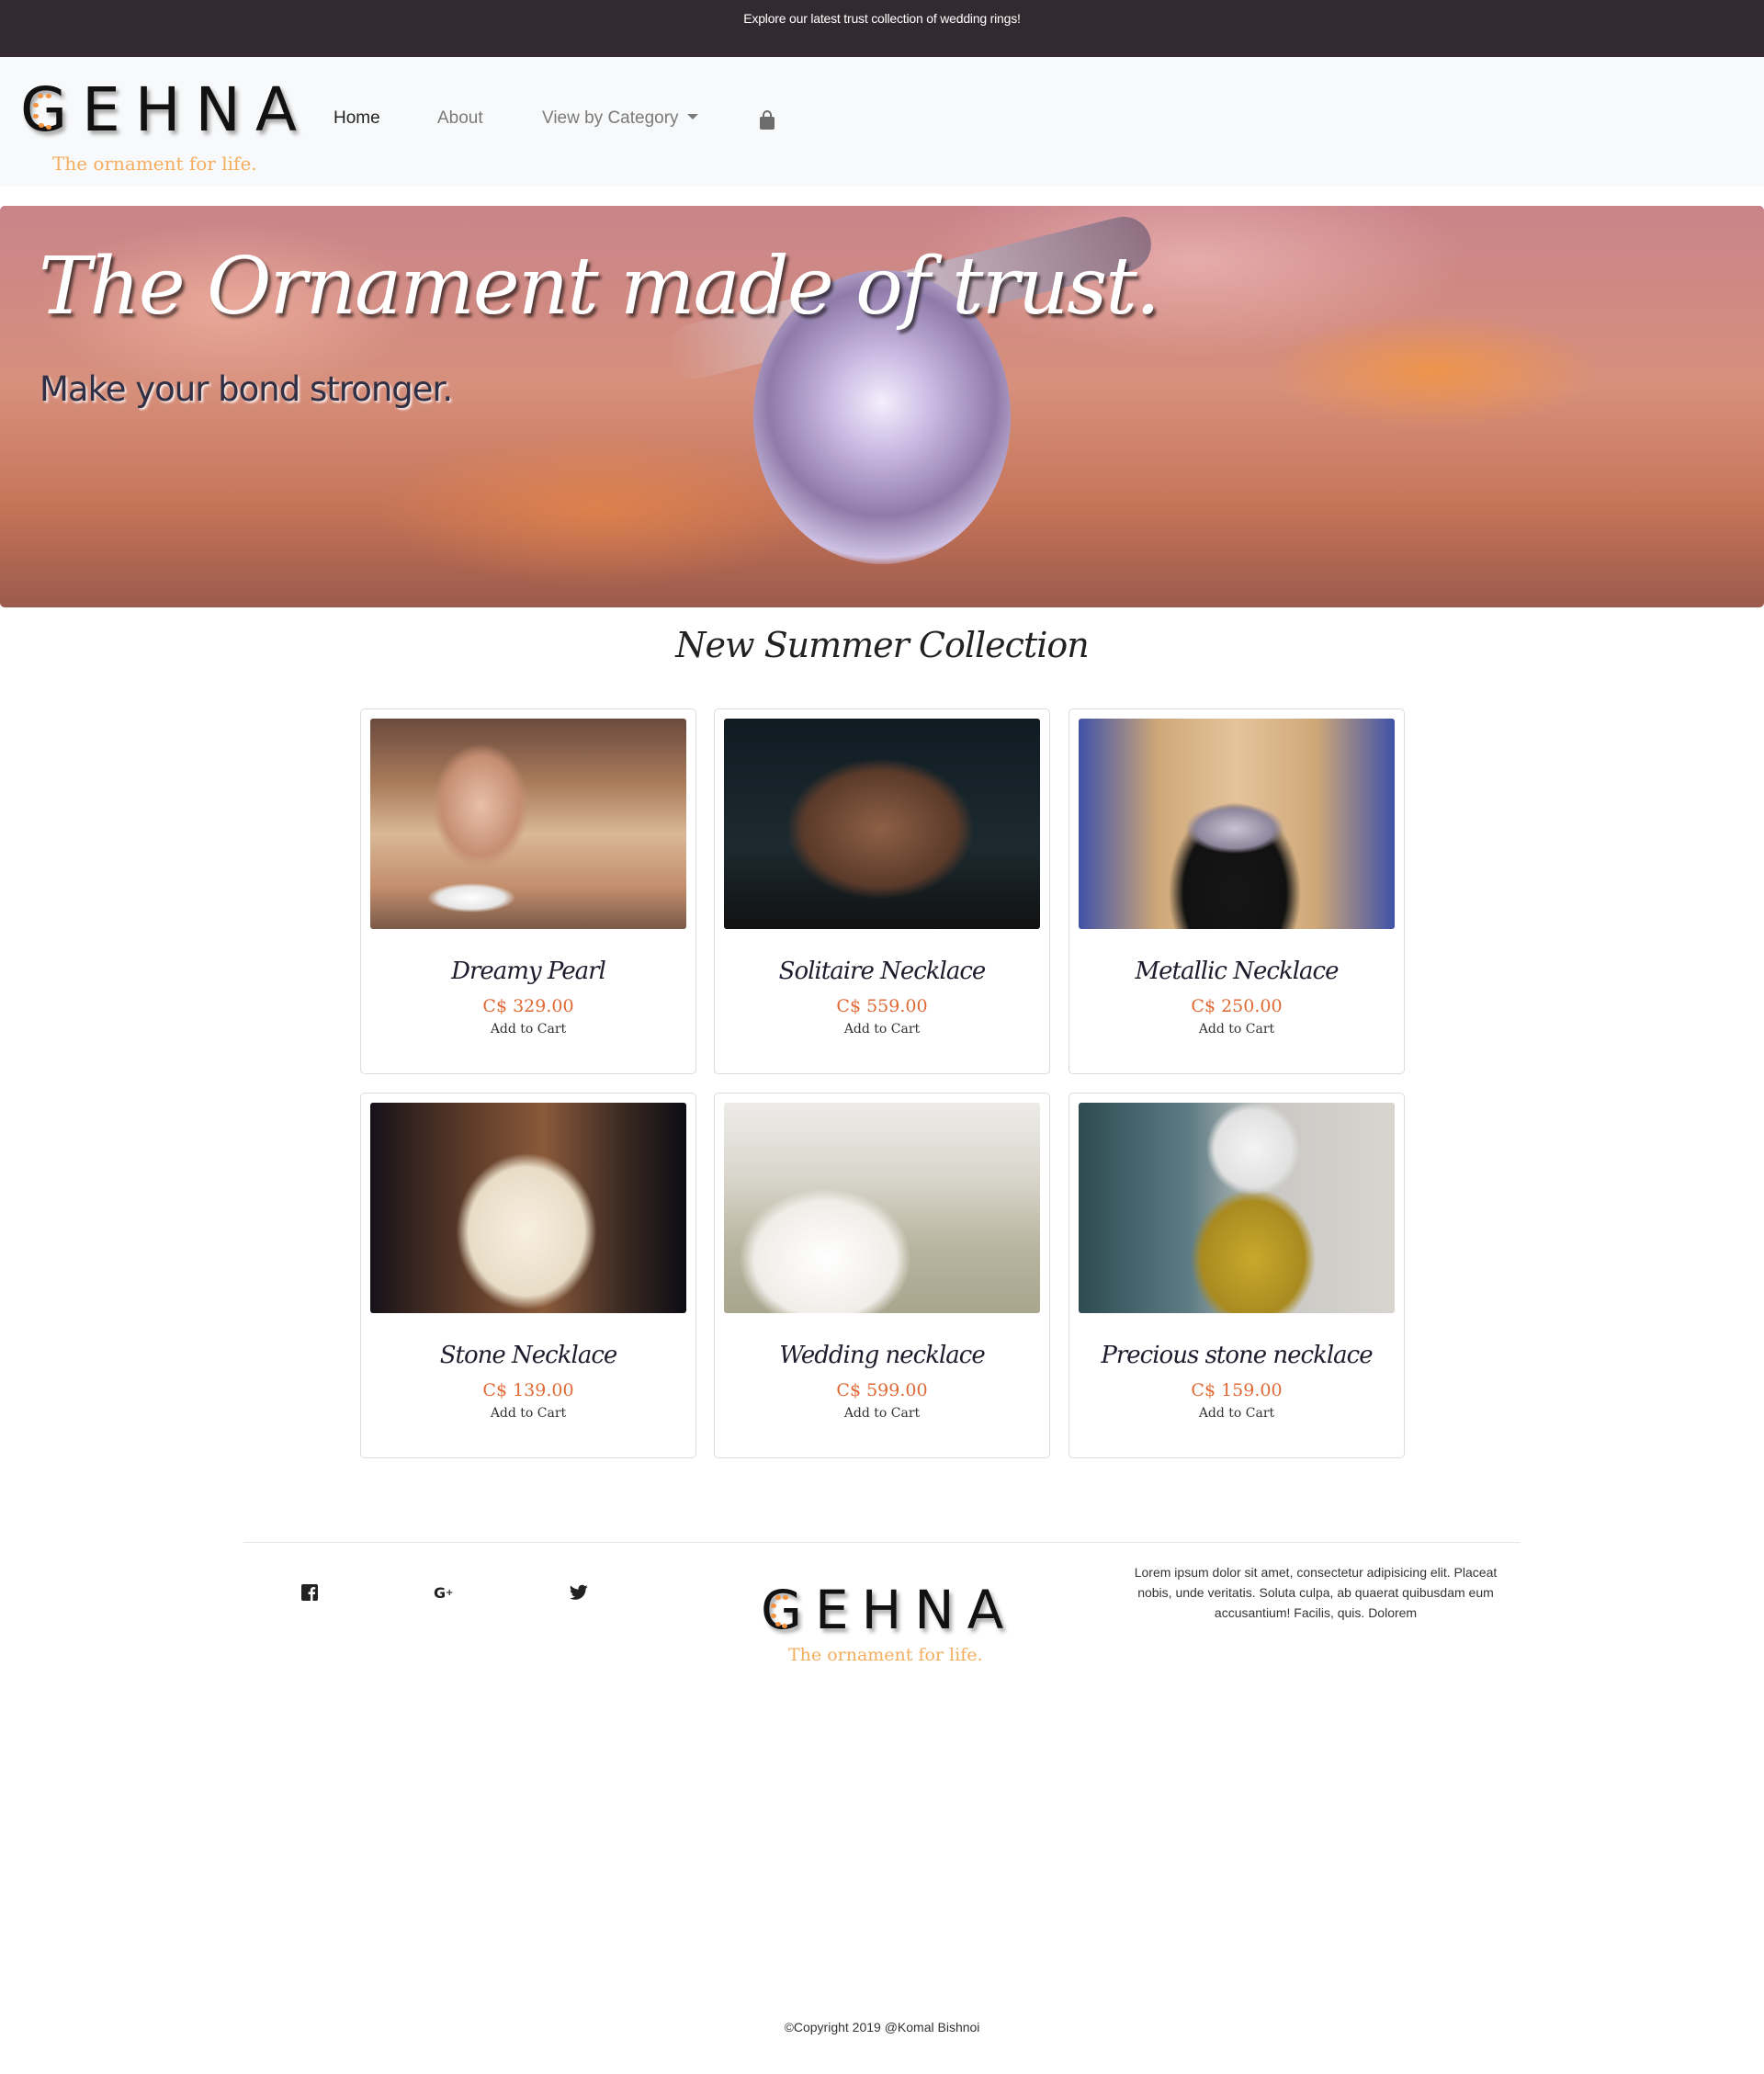 This screenshot has height=2074, width=1764. What do you see at coordinates (413, 122) in the screenshot?
I see `main-nav: Home About View by Category` at bounding box center [413, 122].